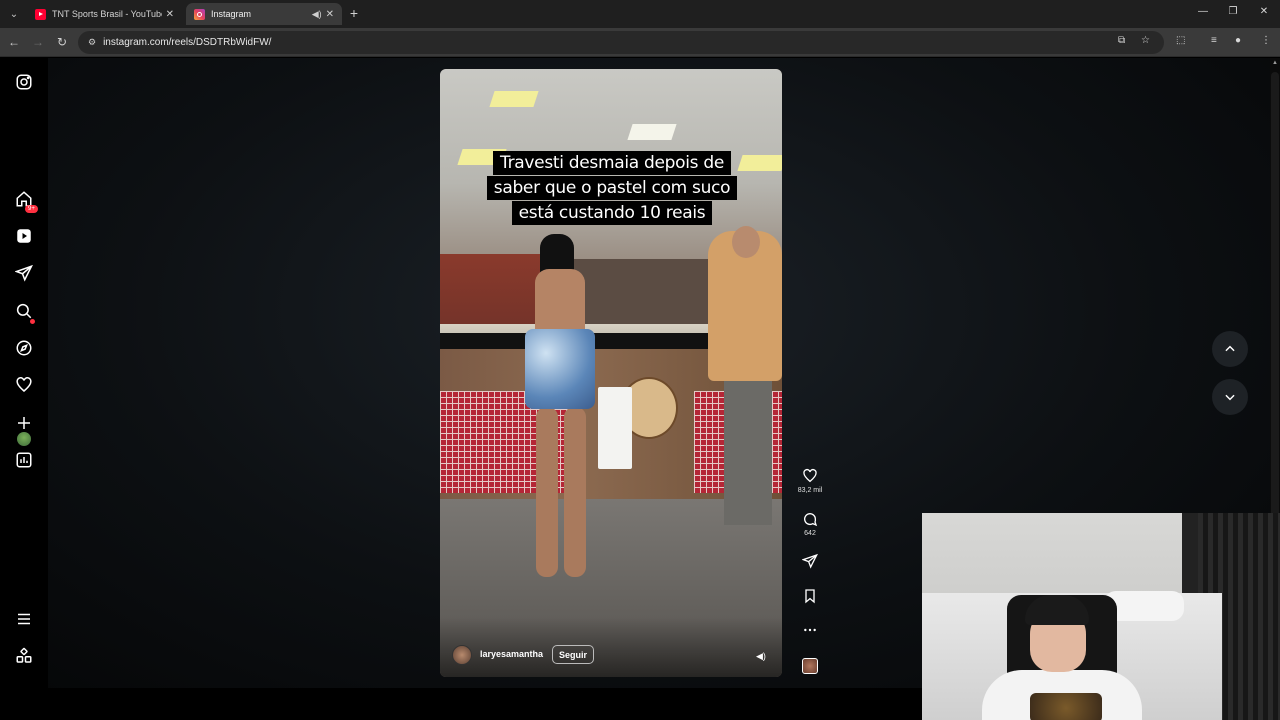 This screenshot has width=1280, height=720. I want to click on url-text: instagram.com/reels/DSDTRbWidFW/, so click(187, 42).